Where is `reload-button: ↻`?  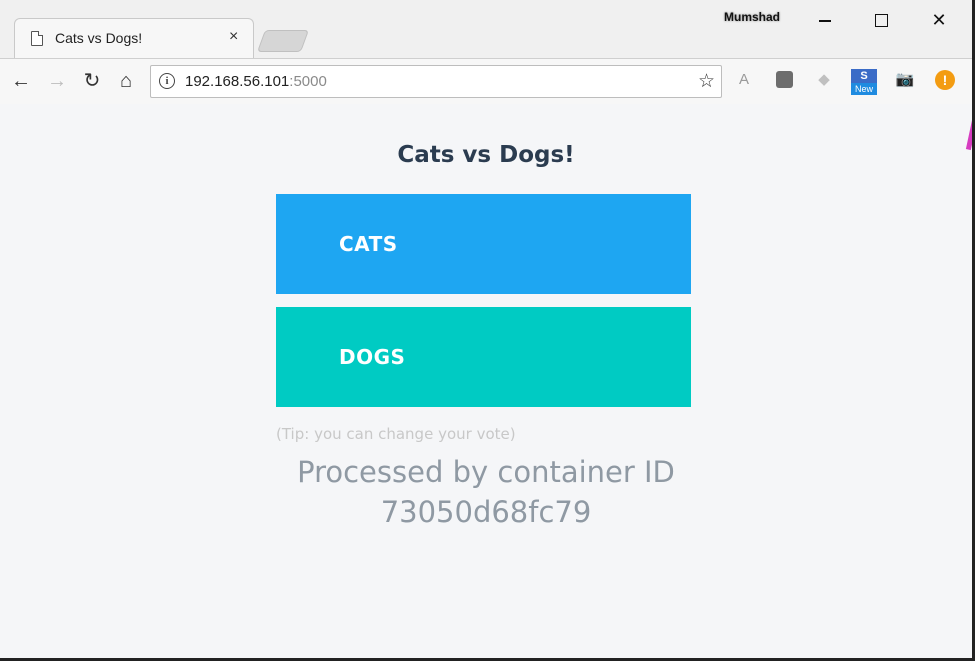 reload-button: ↻ is located at coordinates (92, 81).